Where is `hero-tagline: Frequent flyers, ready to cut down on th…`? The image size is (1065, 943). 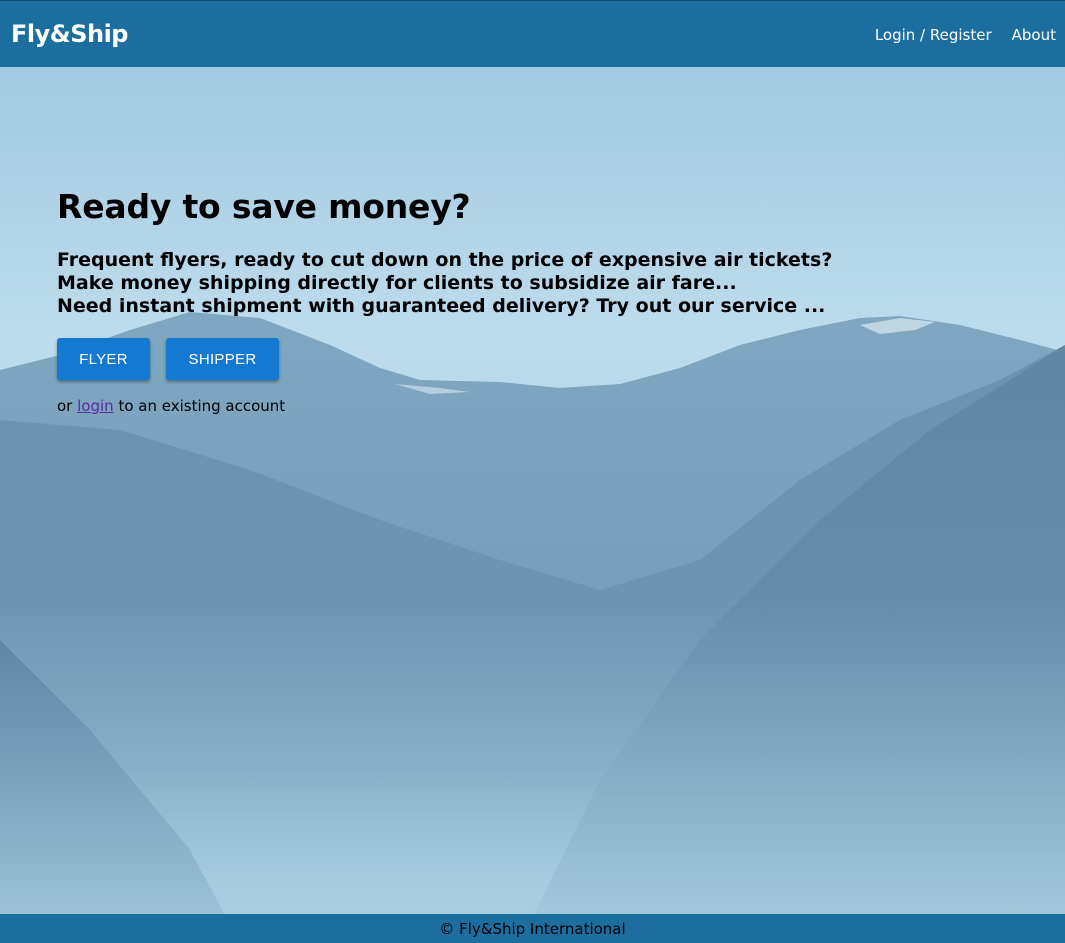
hero-tagline: Frequent flyers, ready to cut down on th… is located at coordinates (444, 283).